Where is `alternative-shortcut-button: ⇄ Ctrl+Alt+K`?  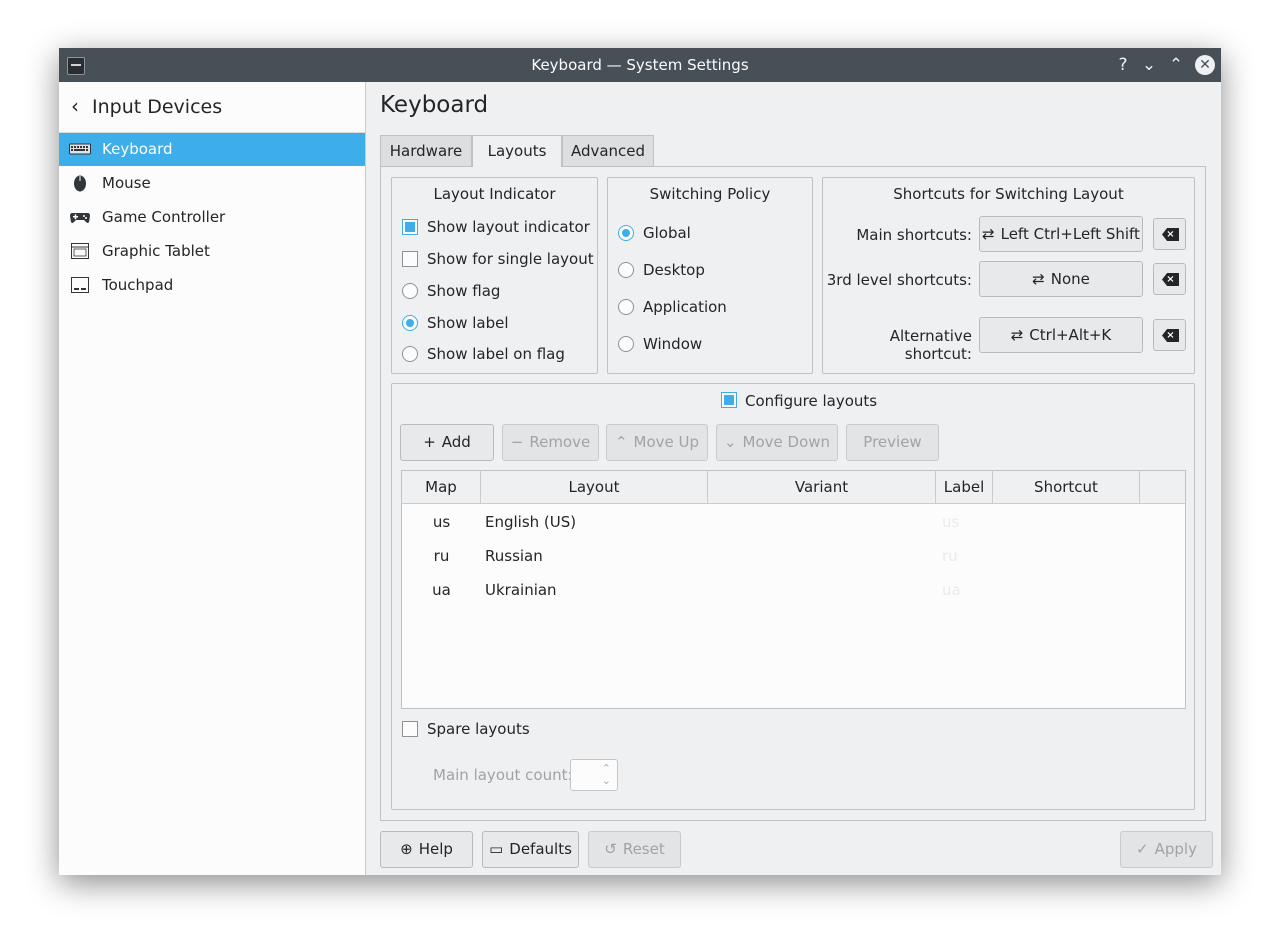 alternative-shortcut-button: ⇄ Ctrl+Alt+K is located at coordinates (1061, 335).